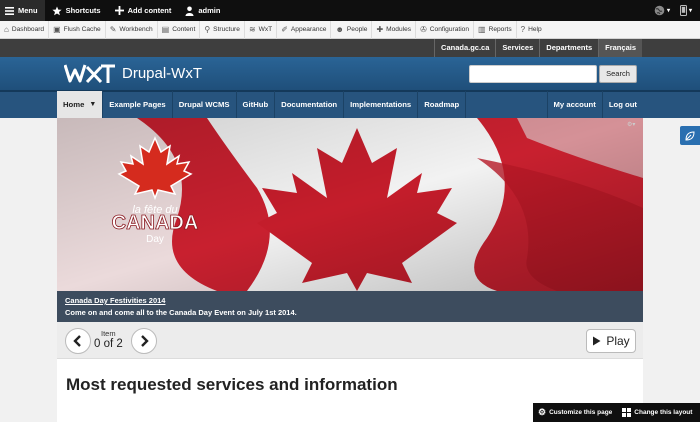 This screenshot has width=700, height=422. I want to click on tray-item-dashboard: ⌂ Dashboard, so click(25, 29).